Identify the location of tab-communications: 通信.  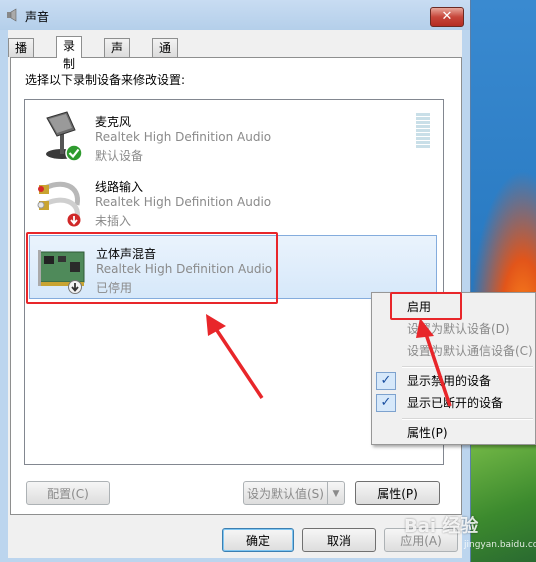
(165, 55).